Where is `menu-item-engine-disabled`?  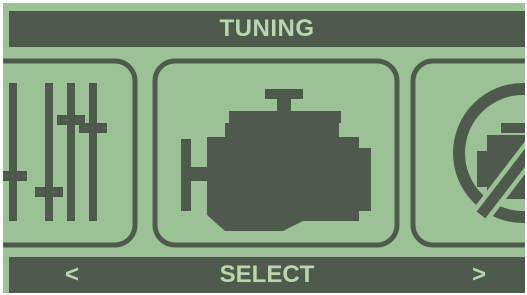 menu-item-engine-disabled is located at coordinates (467, 153).